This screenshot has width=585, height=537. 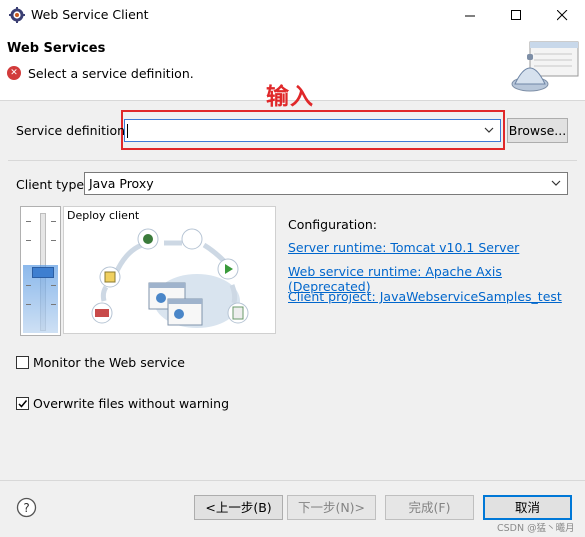 What do you see at coordinates (331, 507) in the screenshot?
I see `next-button: 下一步(N)>` at bounding box center [331, 507].